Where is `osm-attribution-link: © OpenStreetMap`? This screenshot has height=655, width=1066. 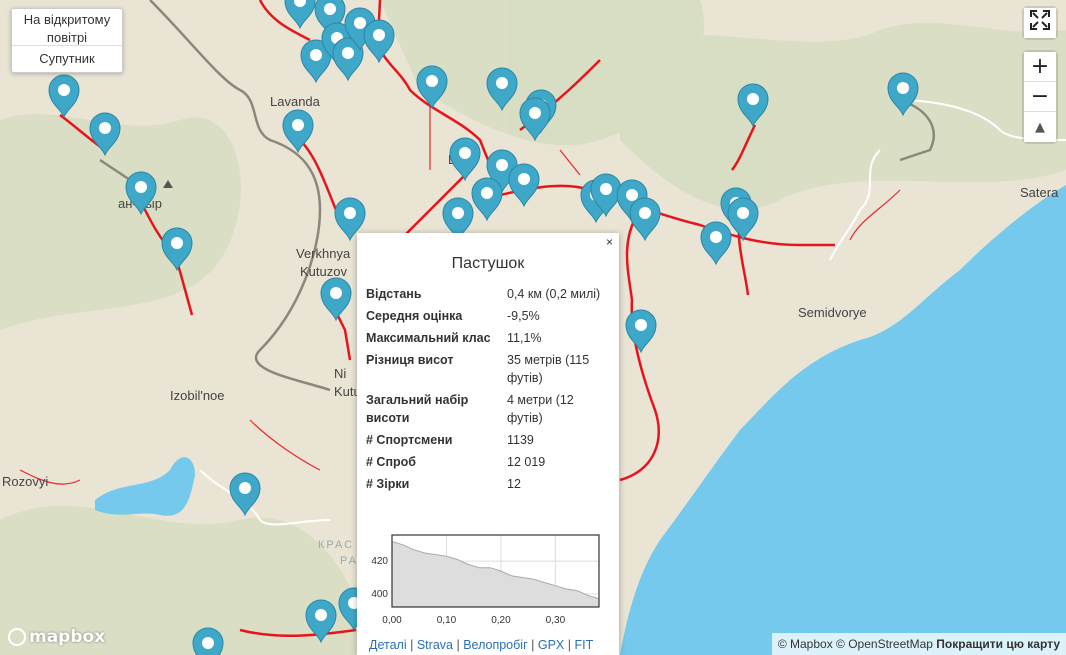 osm-attribution-link: © OpenStreetMap is located at coordinates (884, 644).